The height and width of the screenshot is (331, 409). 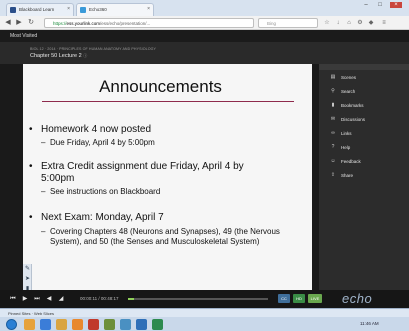 I want to click on search-placeholder: Bing, so click(x=272, y=23).